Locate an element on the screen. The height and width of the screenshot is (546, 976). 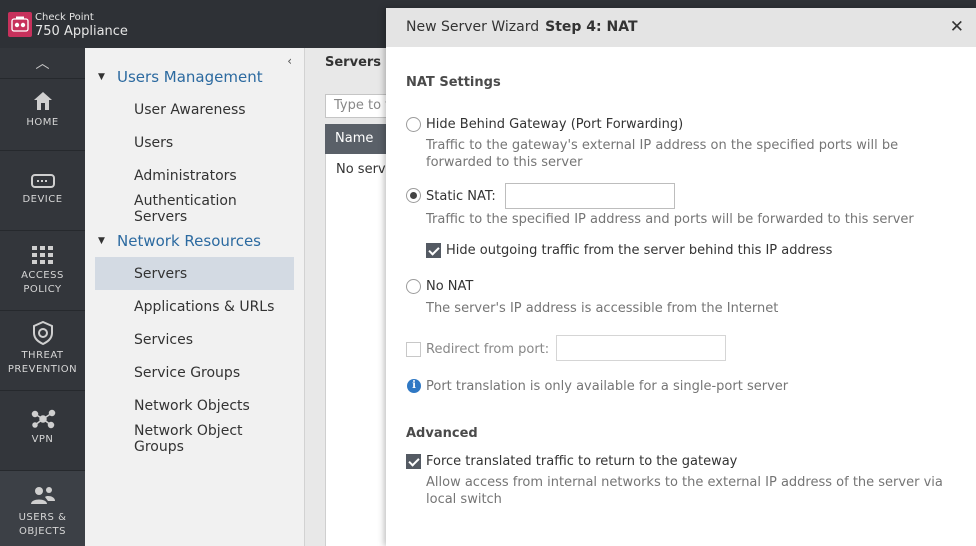
nav-group-users-management: ▼ Users Management is located at coordinates (180, 77).